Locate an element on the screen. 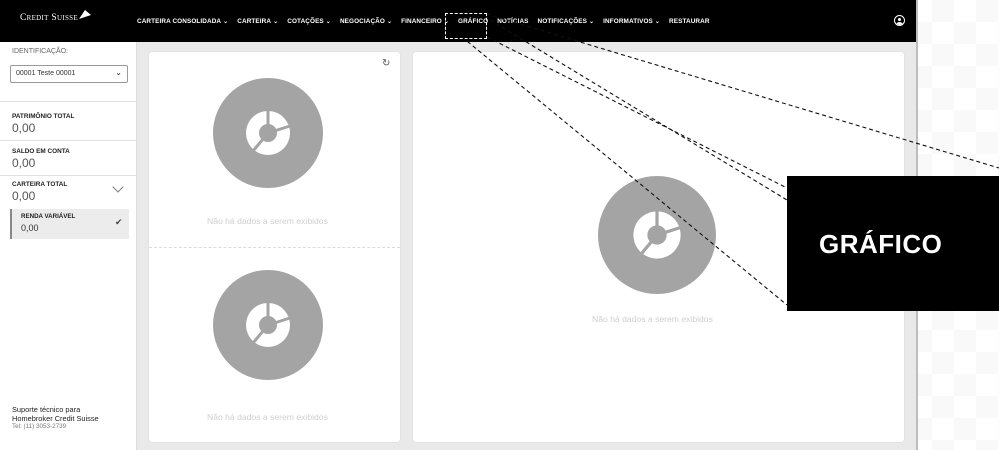 The image size is (999, 450). zoom-callout: GRÁFICO is located at coordinates (893, 243).